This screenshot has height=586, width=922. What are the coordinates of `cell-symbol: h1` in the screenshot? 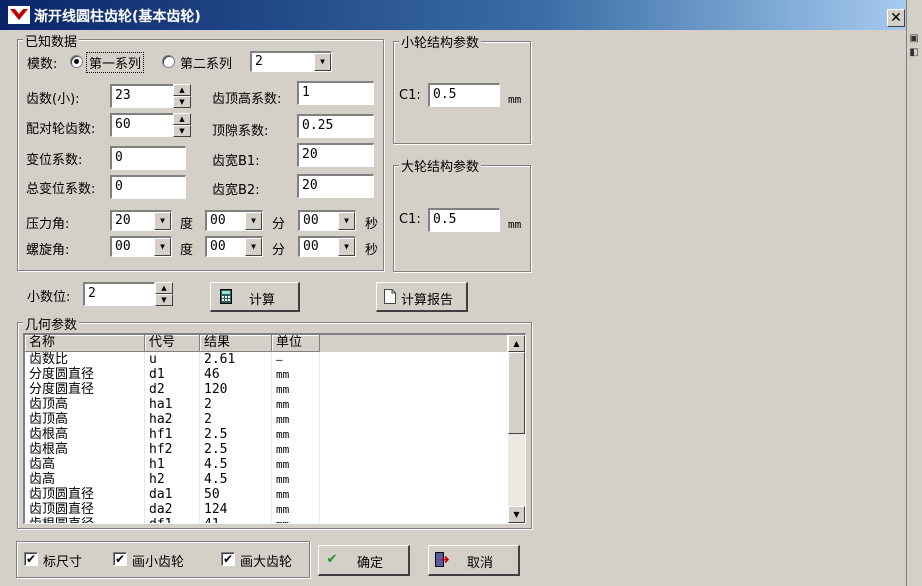 It's located at (172, 464).